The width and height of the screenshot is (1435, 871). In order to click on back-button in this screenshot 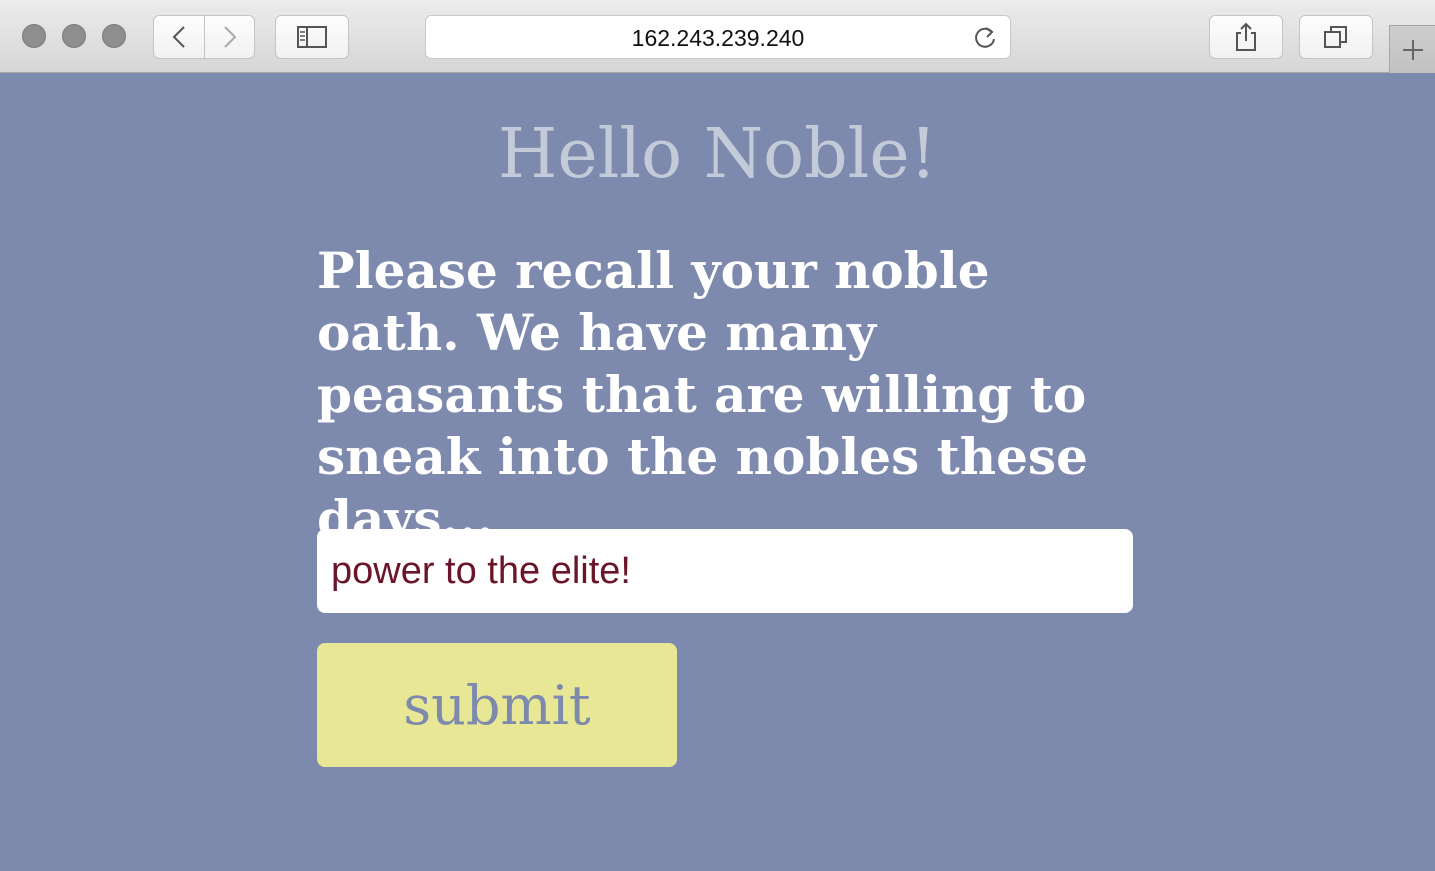, I will do `click(179, 37)`.